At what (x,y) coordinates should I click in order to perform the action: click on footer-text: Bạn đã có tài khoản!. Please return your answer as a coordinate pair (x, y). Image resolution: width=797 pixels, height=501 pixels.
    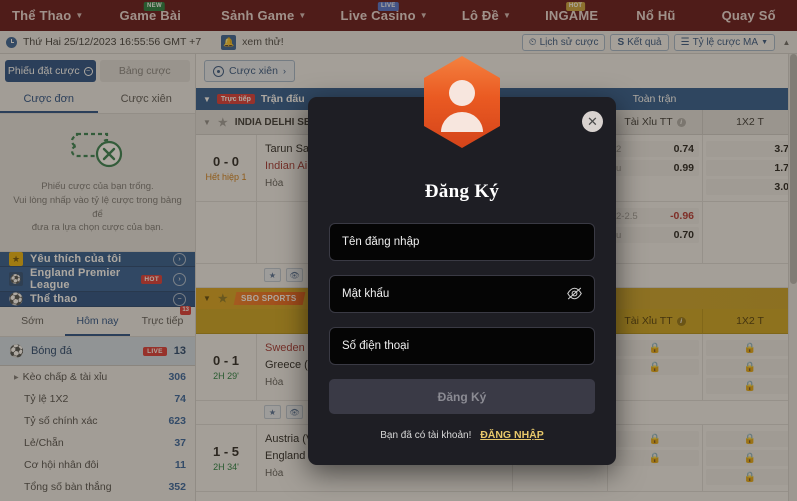
    Looking at the image, I should click on (426, 435).